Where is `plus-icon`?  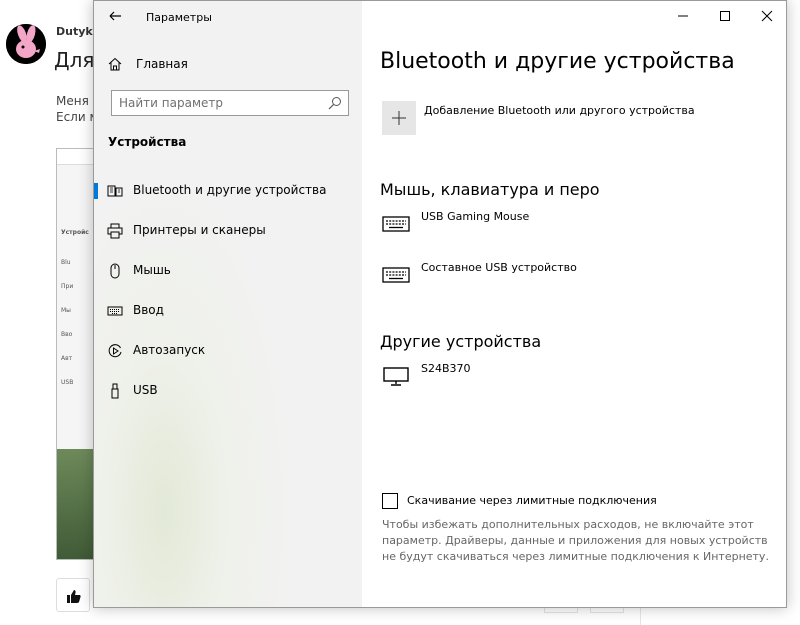
plus-icon is located at coordinates (399, 118).